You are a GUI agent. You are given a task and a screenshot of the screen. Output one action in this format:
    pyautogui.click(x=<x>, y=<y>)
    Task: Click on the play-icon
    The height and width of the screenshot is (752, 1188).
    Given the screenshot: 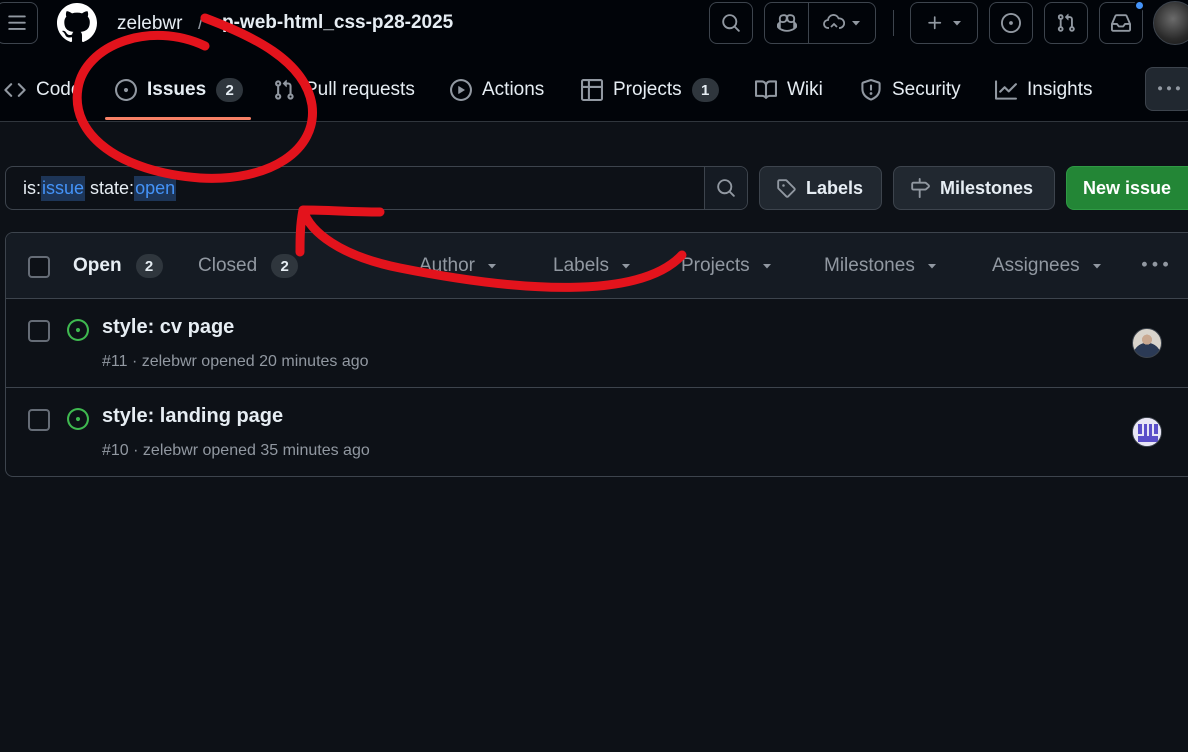 What is the action you would take?
    pyautogui.click(x=461, y=90)
    